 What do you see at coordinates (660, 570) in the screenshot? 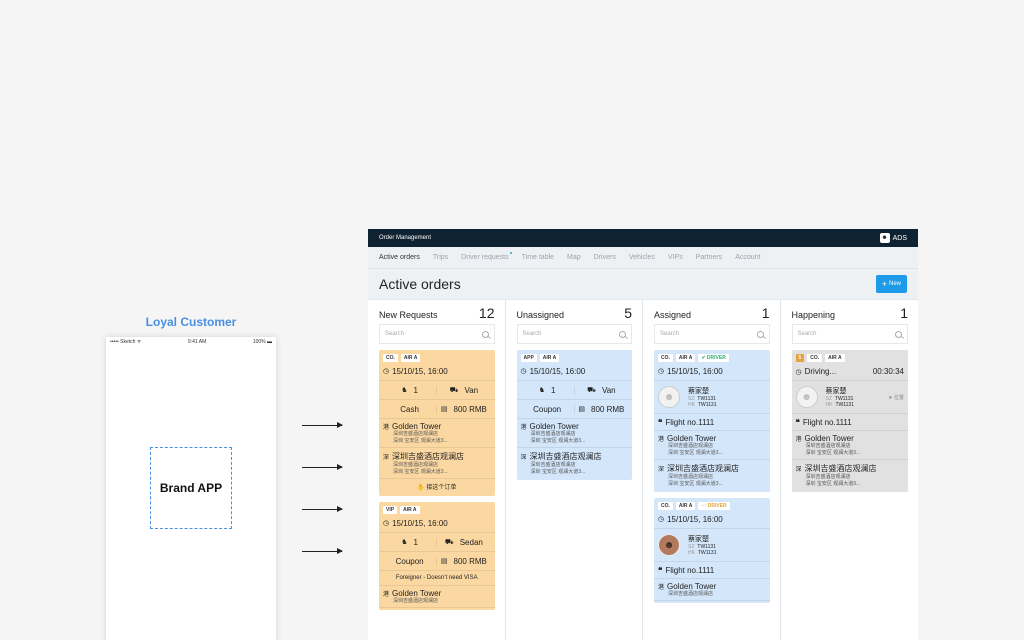
I see `quote-icon: ❝` at bounding box center [660, 570].